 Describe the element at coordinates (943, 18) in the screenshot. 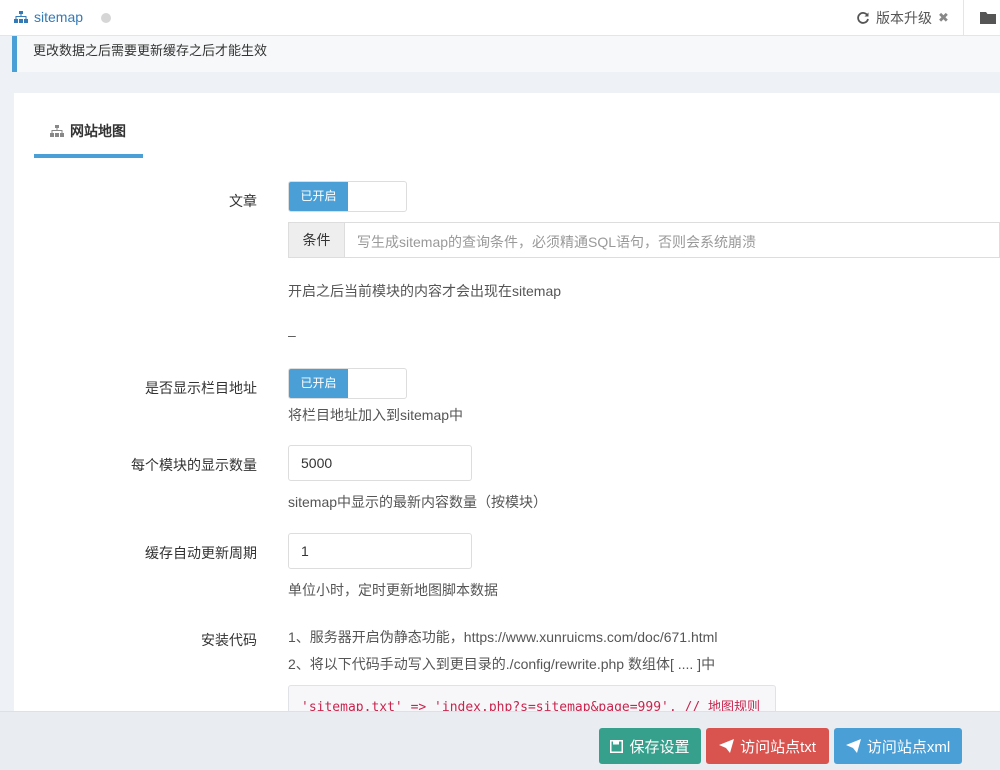

I see `close-icon: ✖` at that location.